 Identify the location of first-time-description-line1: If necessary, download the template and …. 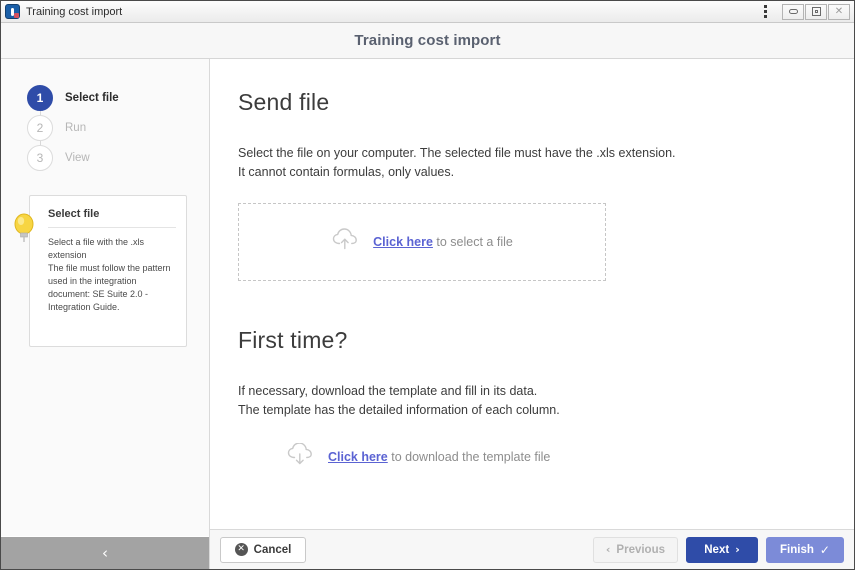
(388, 390).